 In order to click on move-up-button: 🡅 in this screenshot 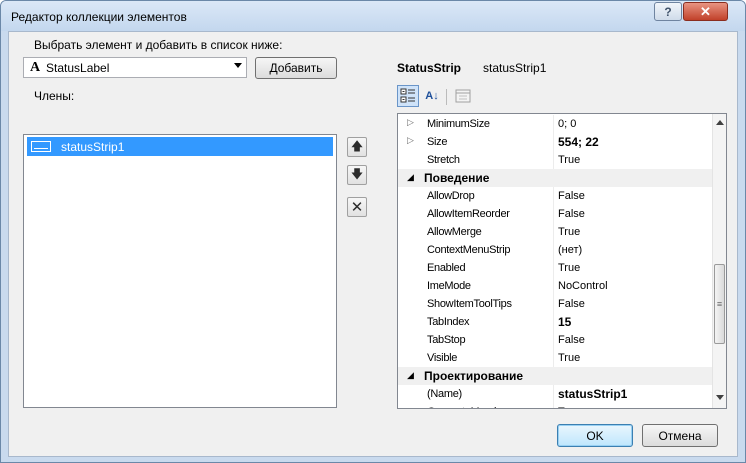, I will do `click(357, 147)`.